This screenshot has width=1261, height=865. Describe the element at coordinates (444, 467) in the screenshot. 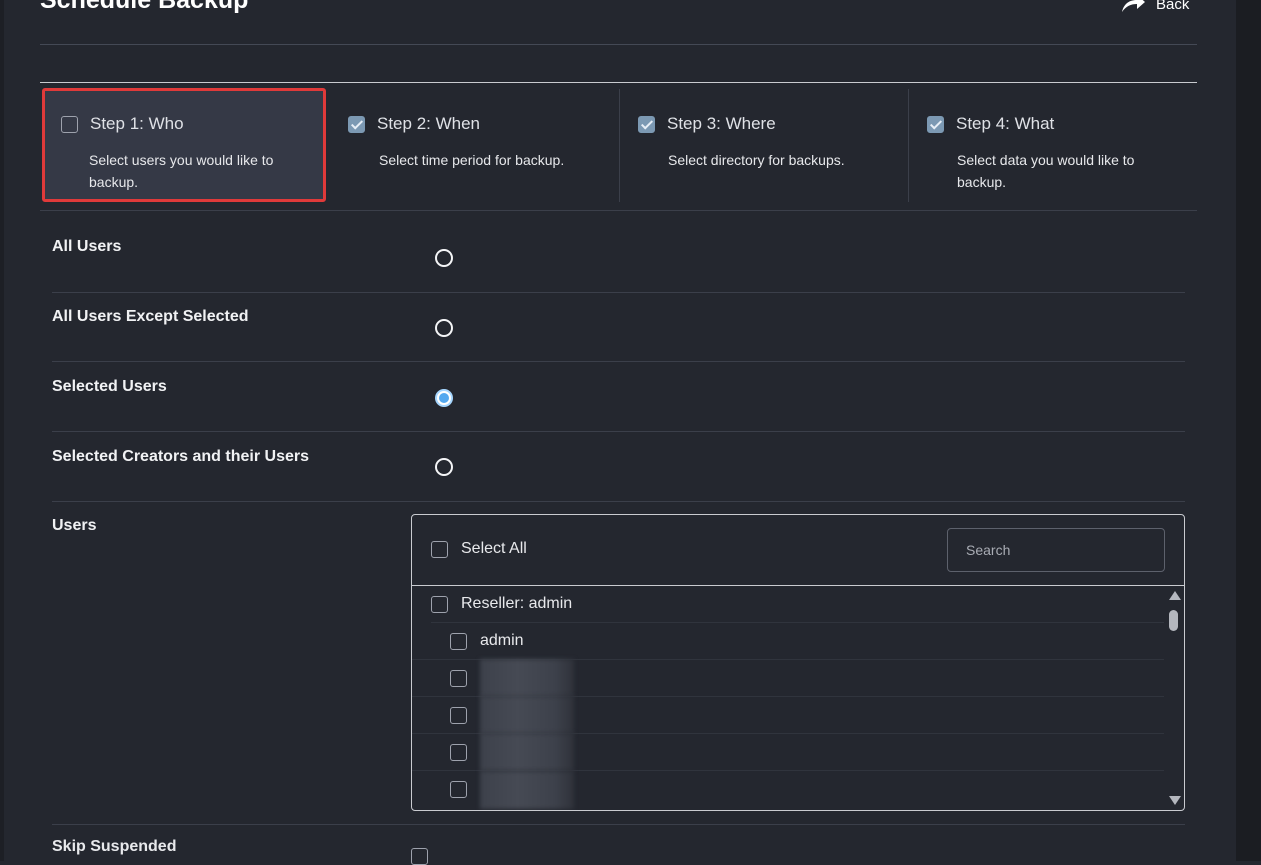

I see `radio-selected-creators` at that location.